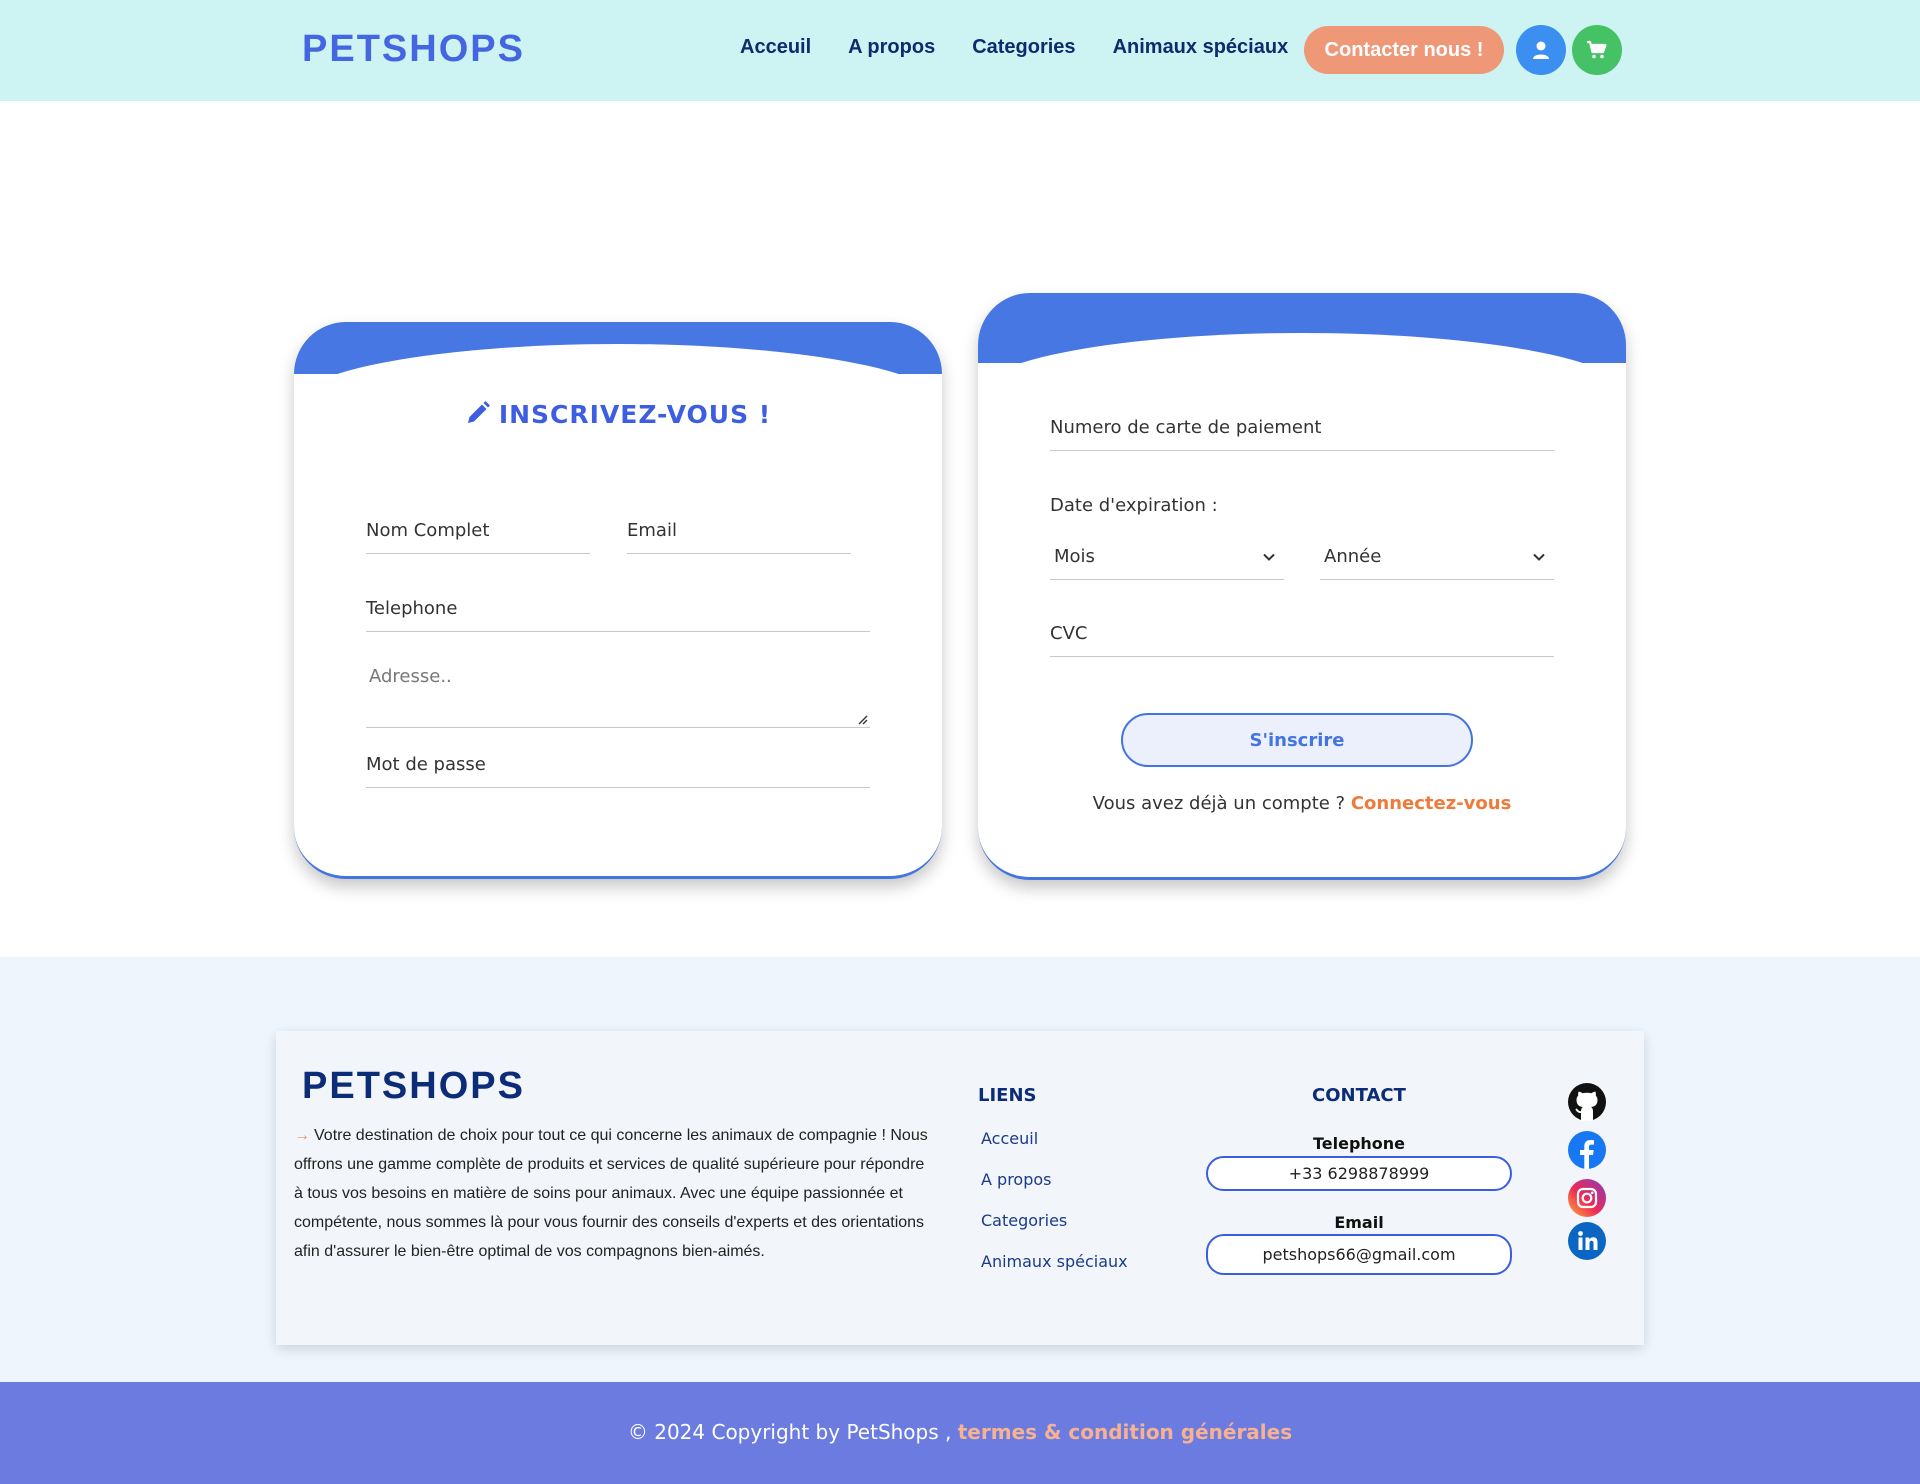 Image resolution: width=1920 pixels, height=1484 pixels. Describe the element at coordinates (739, 537) in the screenshot. I see `email-field: Email` at that location.